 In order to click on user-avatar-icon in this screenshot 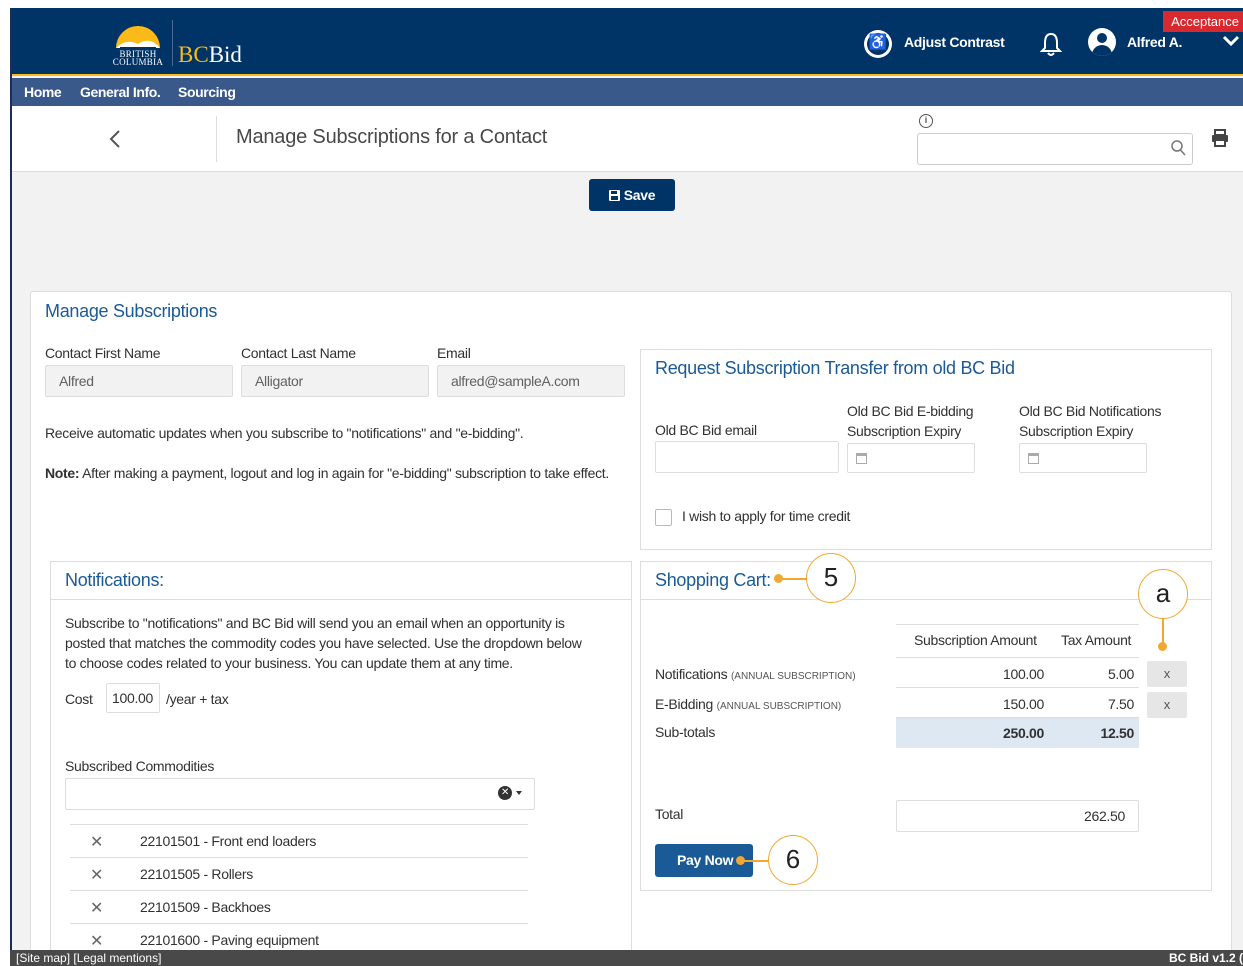, I will do `click(1102, 42)`.